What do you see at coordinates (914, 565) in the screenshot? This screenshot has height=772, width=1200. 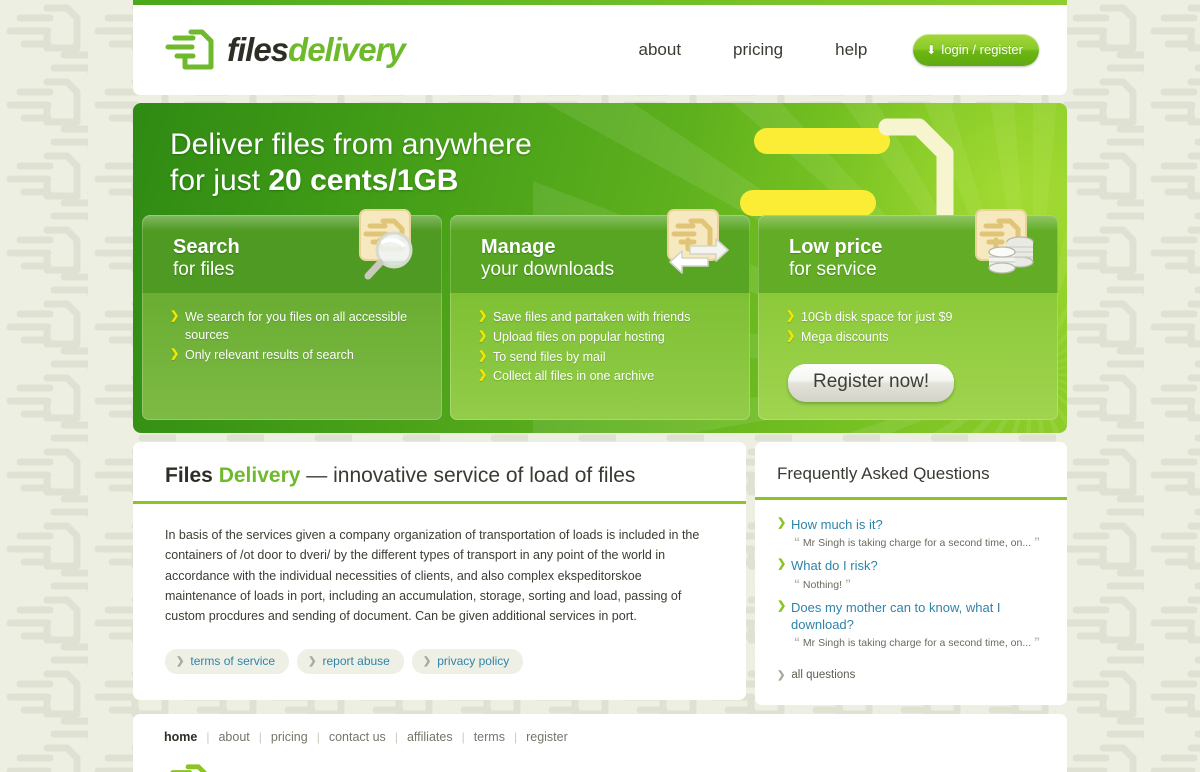 I see `faq-question-link: ❯ What do I risk?` at bounding box center [914, 565].